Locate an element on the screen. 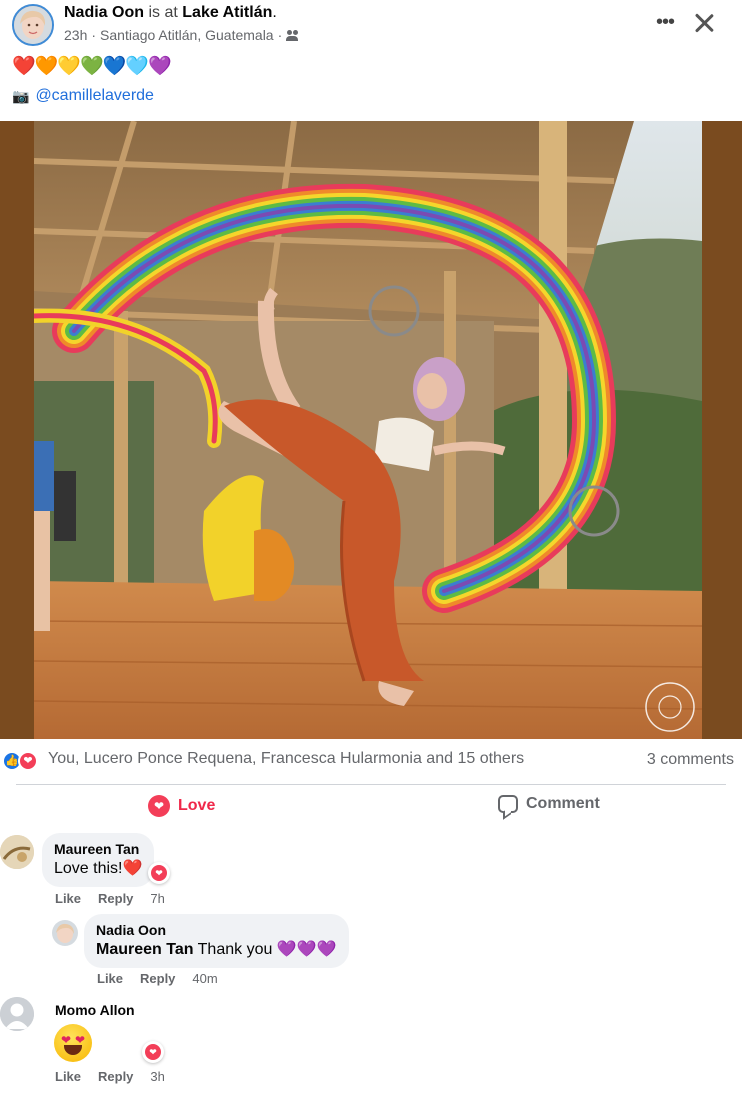 The width and height of the screenshot is (742, 1107). comment-icon is located at coordinates (508, 804).